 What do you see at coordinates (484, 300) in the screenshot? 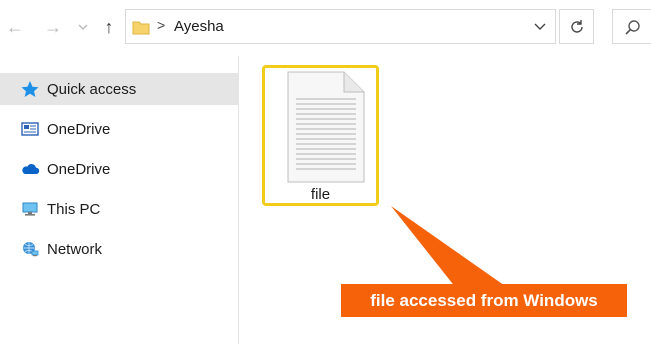
I see `annotation-callout: file accessed from Windows` at bounding box center [484, 300].